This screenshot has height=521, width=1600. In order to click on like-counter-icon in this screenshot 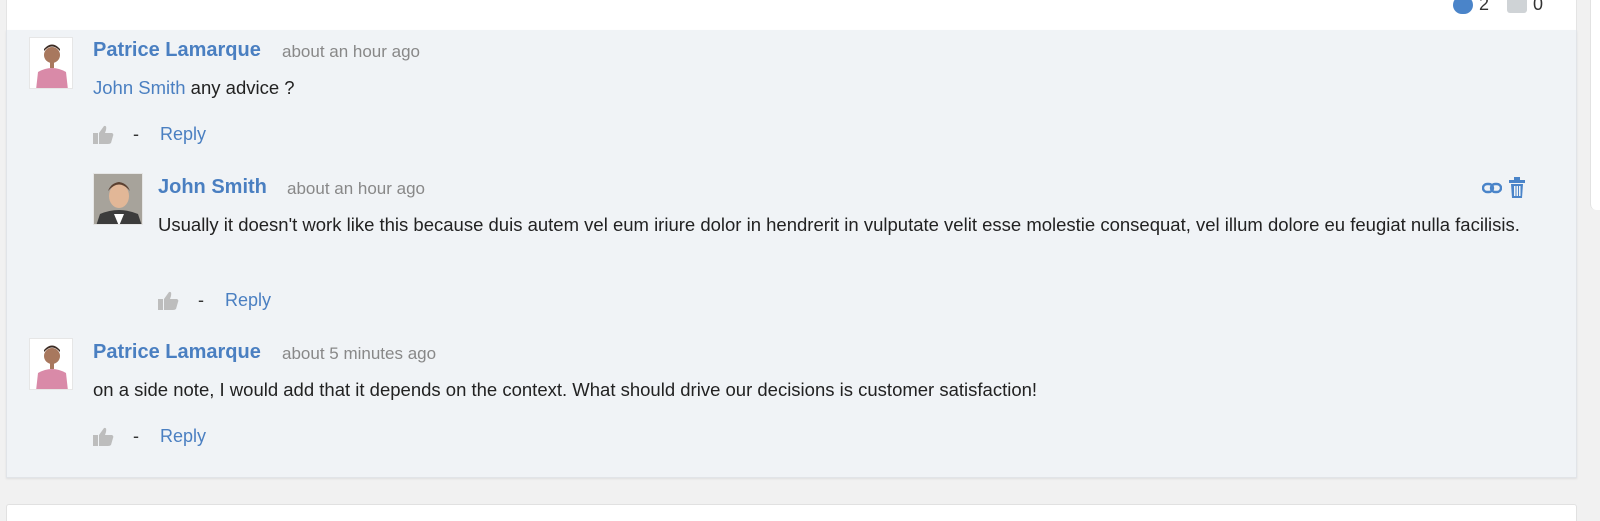, I will do `click(1462, 7)`.